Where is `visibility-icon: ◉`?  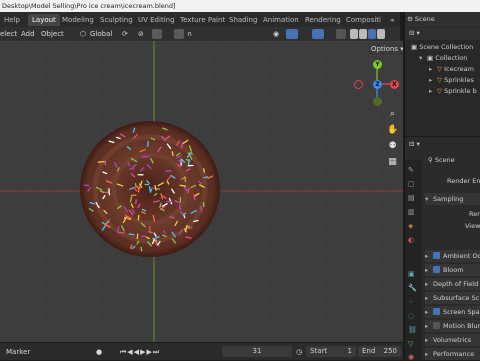
visibility-icon: ◉ is located at coordinates (276, 34).